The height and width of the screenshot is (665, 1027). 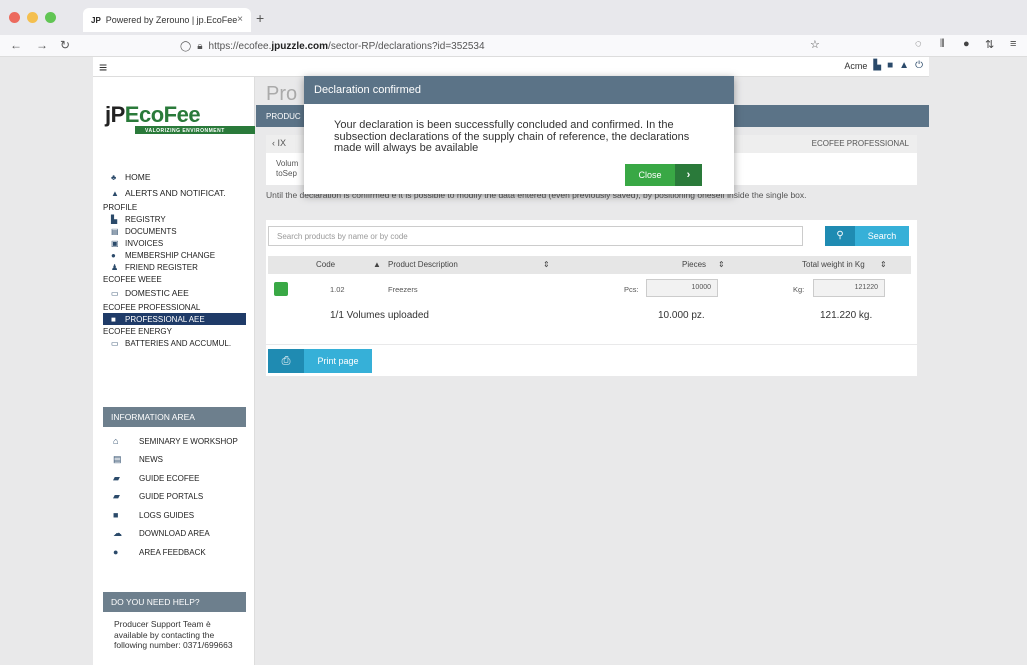 What do you see at coordinates (113, 319) in the screenshot?
I see `briefcase-icon: ■` at bounding box center [113, 319].